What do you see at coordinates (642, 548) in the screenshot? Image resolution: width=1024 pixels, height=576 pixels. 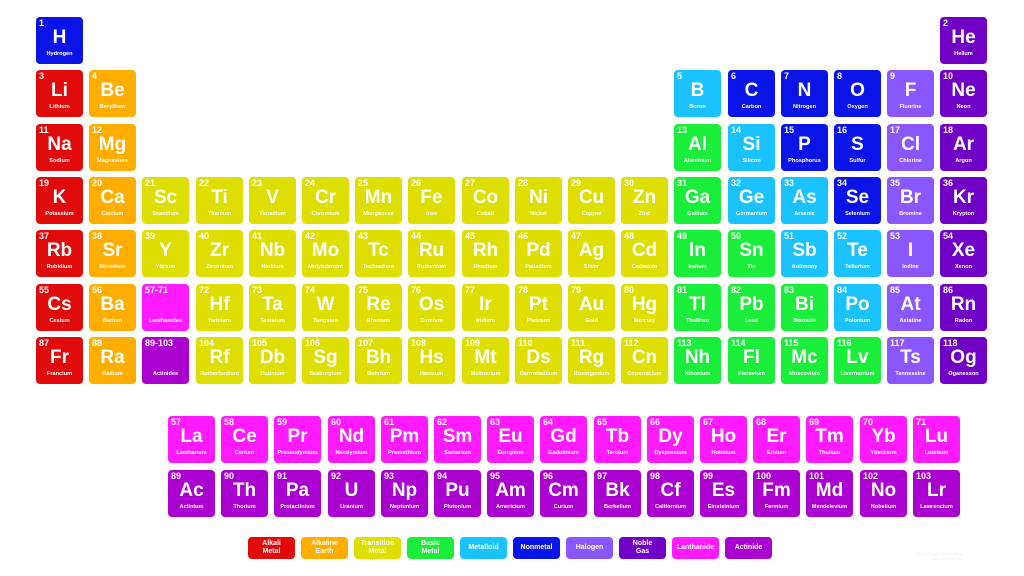 I see `legend-noble: Noble Gas` at bounding box center [642, 548].